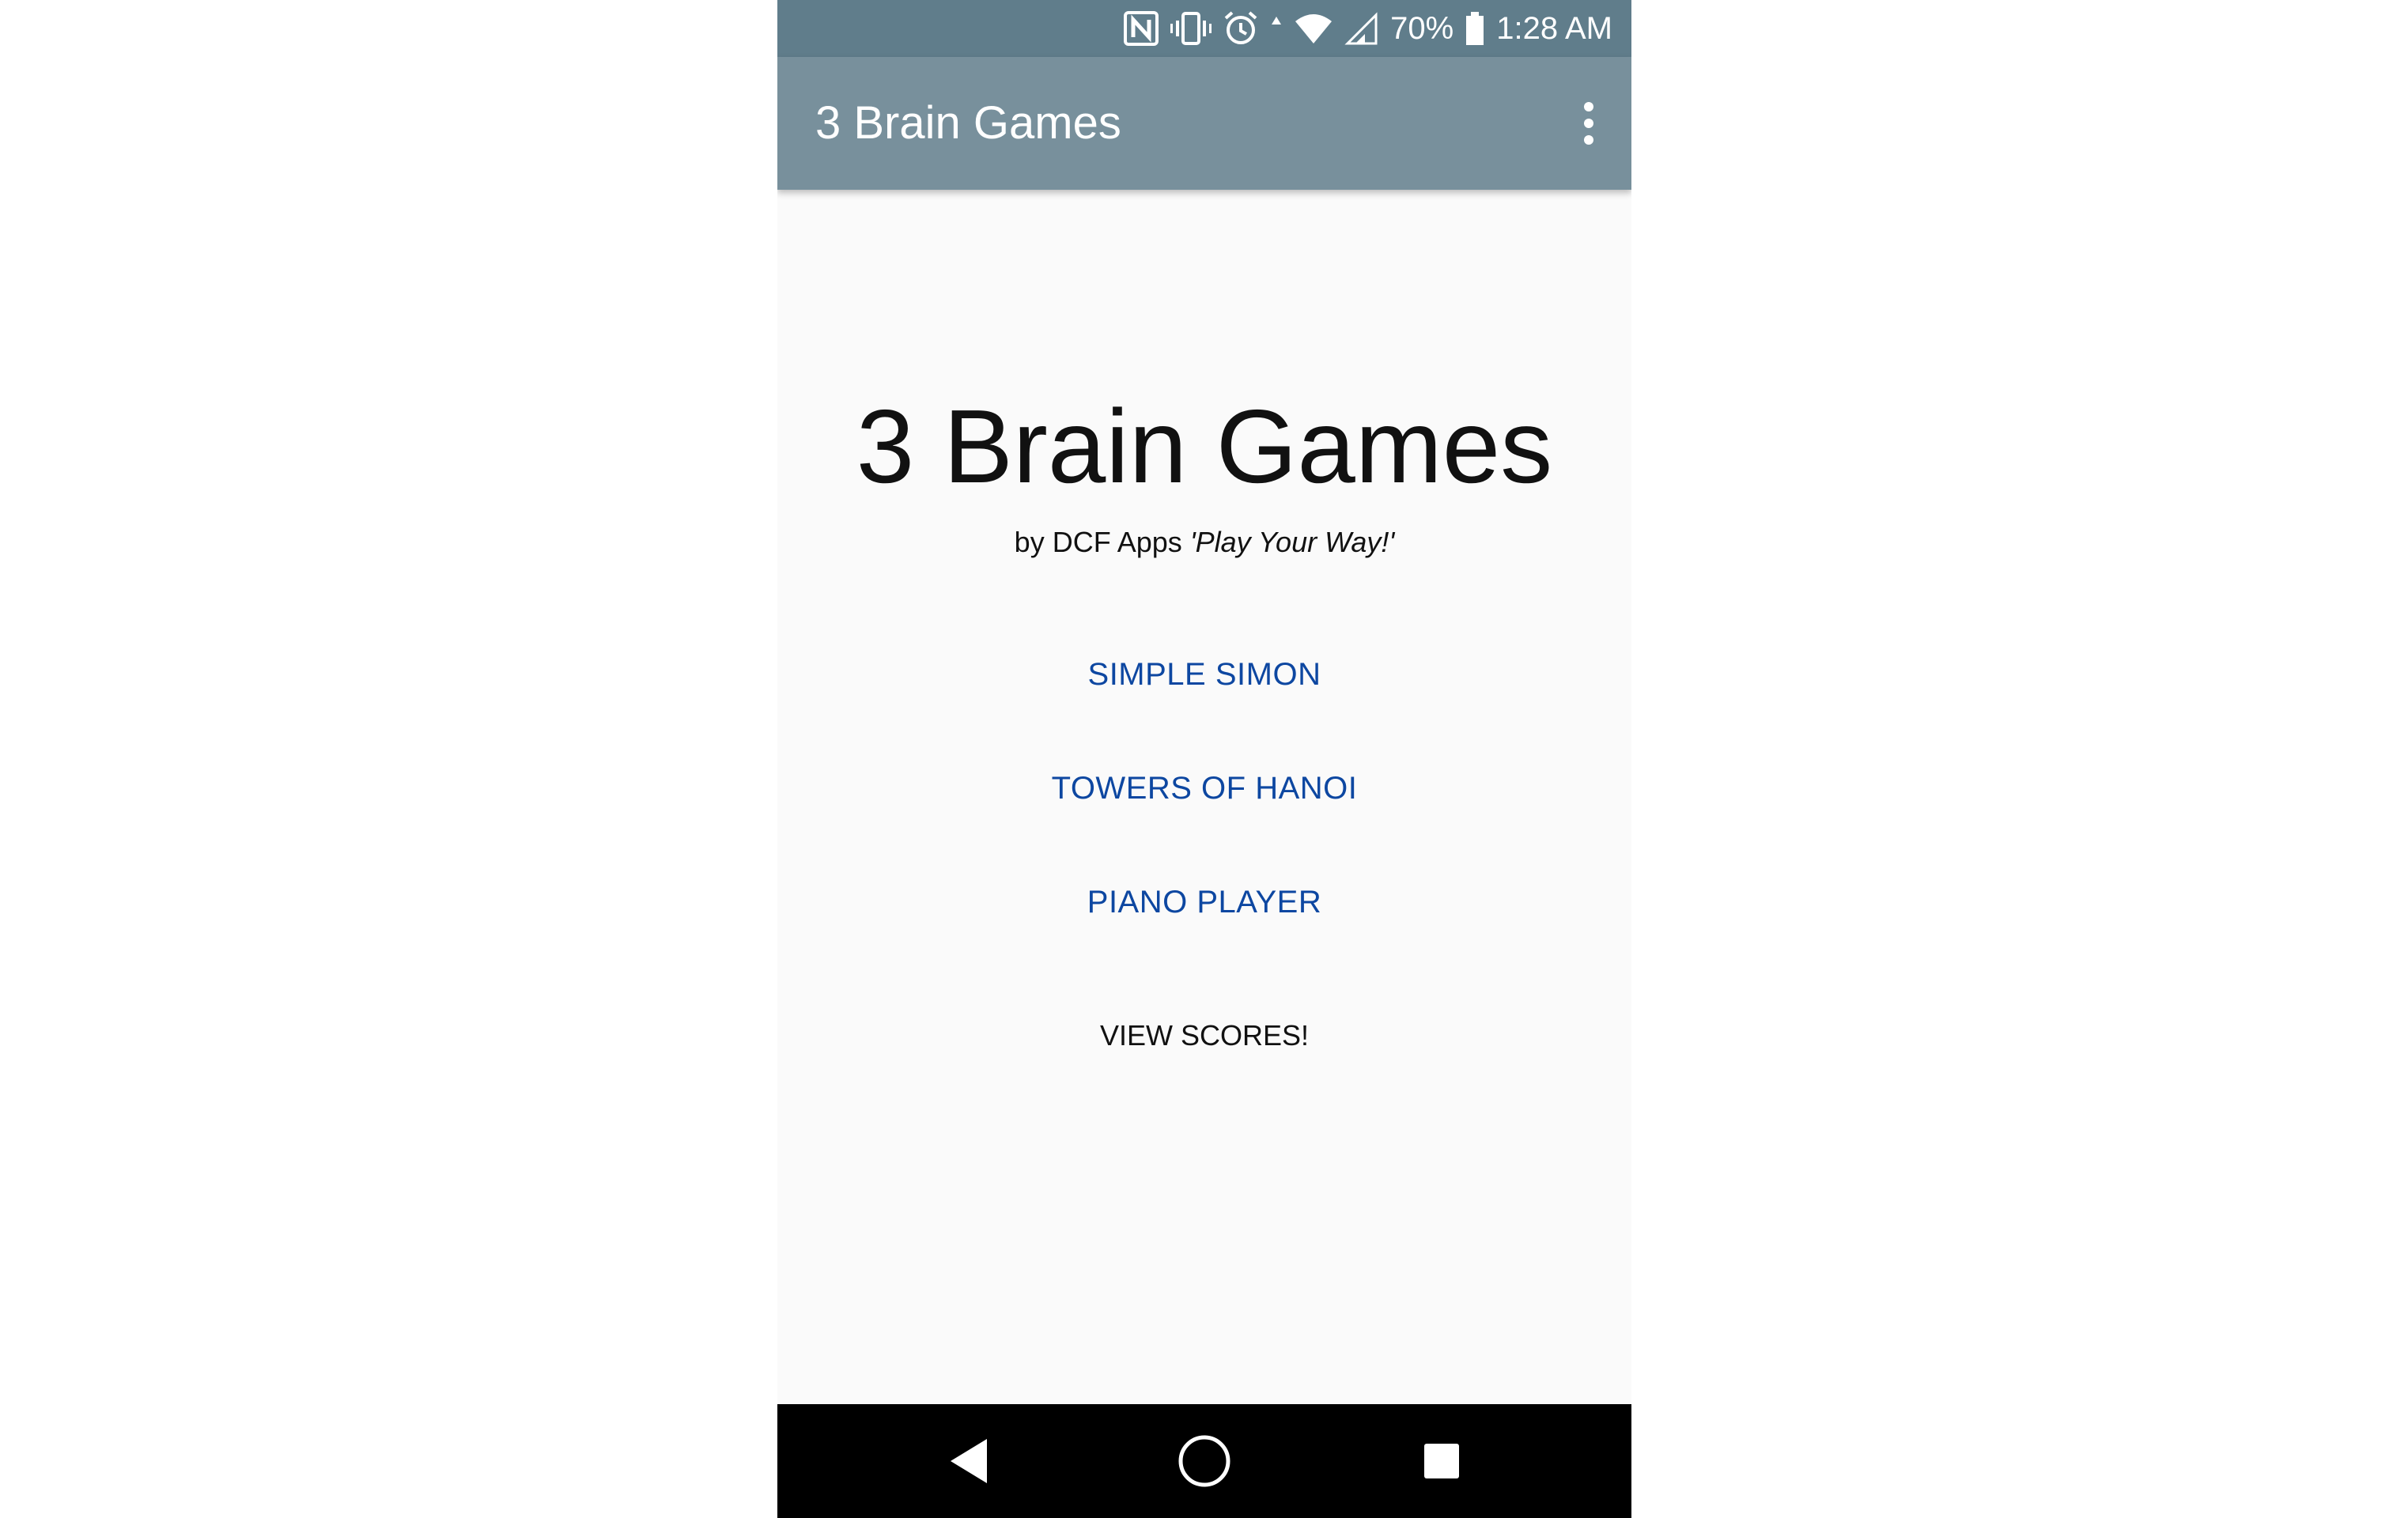 The height and width of the screenshot is (1518, 2408). I want to click on byline: by DCF Apps 'Play Your Way!', so click(1204, 542).